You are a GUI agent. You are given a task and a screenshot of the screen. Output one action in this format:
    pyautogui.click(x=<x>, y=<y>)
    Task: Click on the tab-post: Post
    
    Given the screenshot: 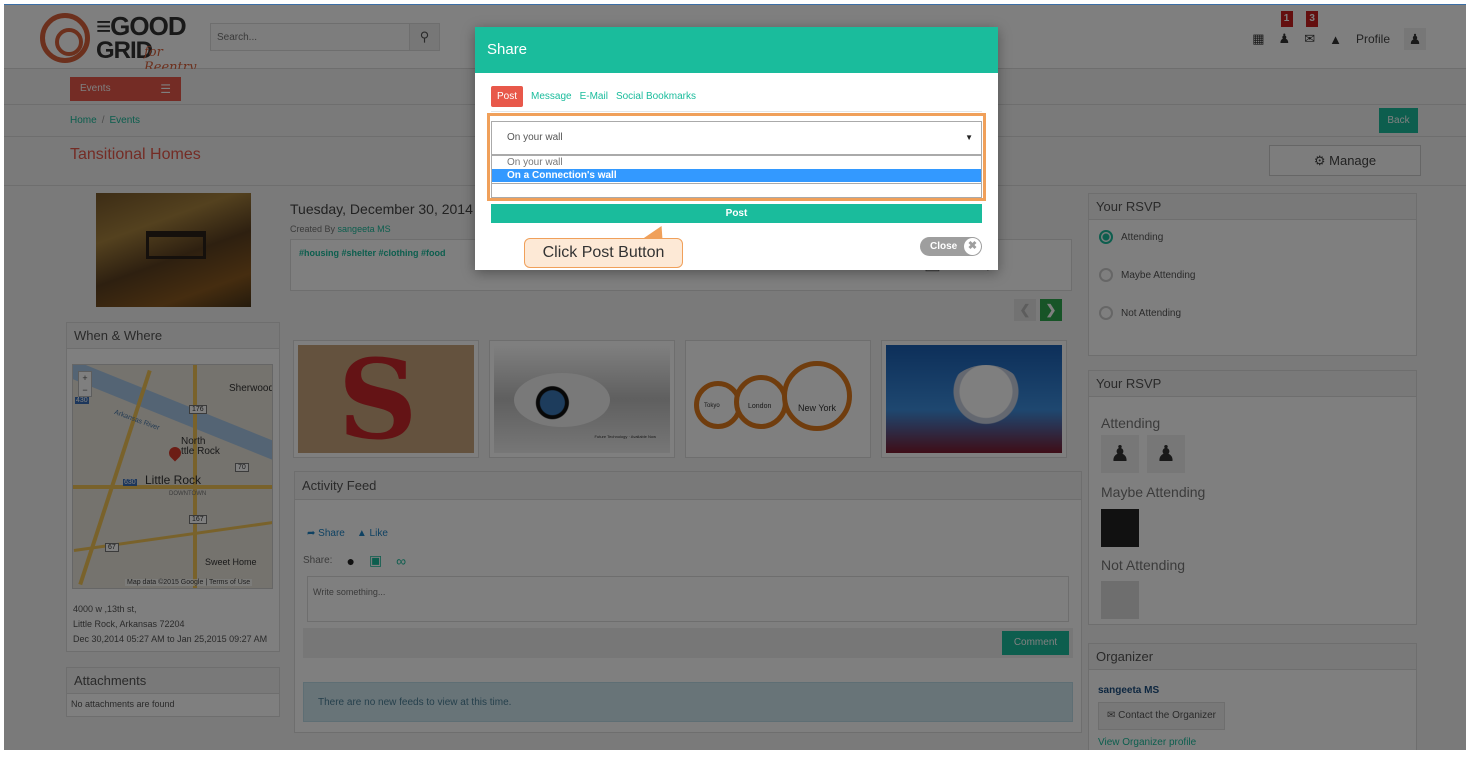 What is the action you would take?
    pyautogui.click(x=507, y=96)
    